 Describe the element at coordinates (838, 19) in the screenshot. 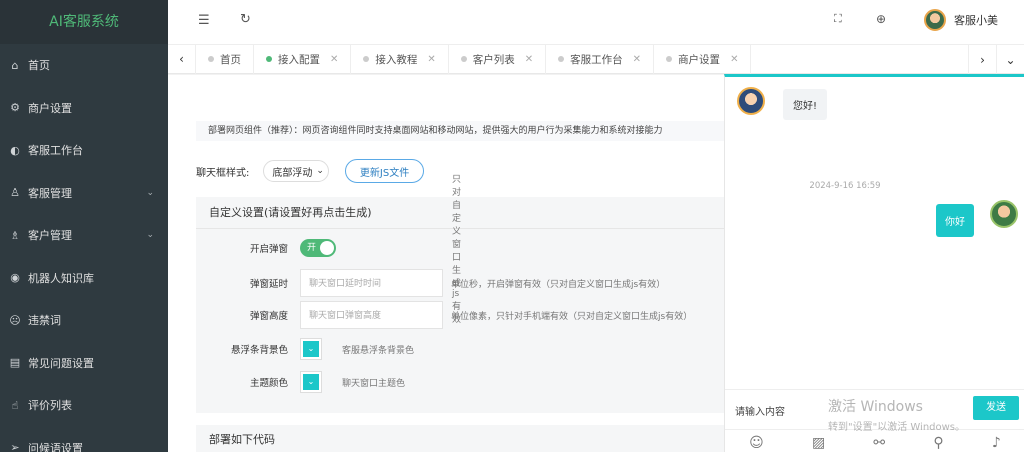

I see `fullscreen-icon: ⛶` at that location.